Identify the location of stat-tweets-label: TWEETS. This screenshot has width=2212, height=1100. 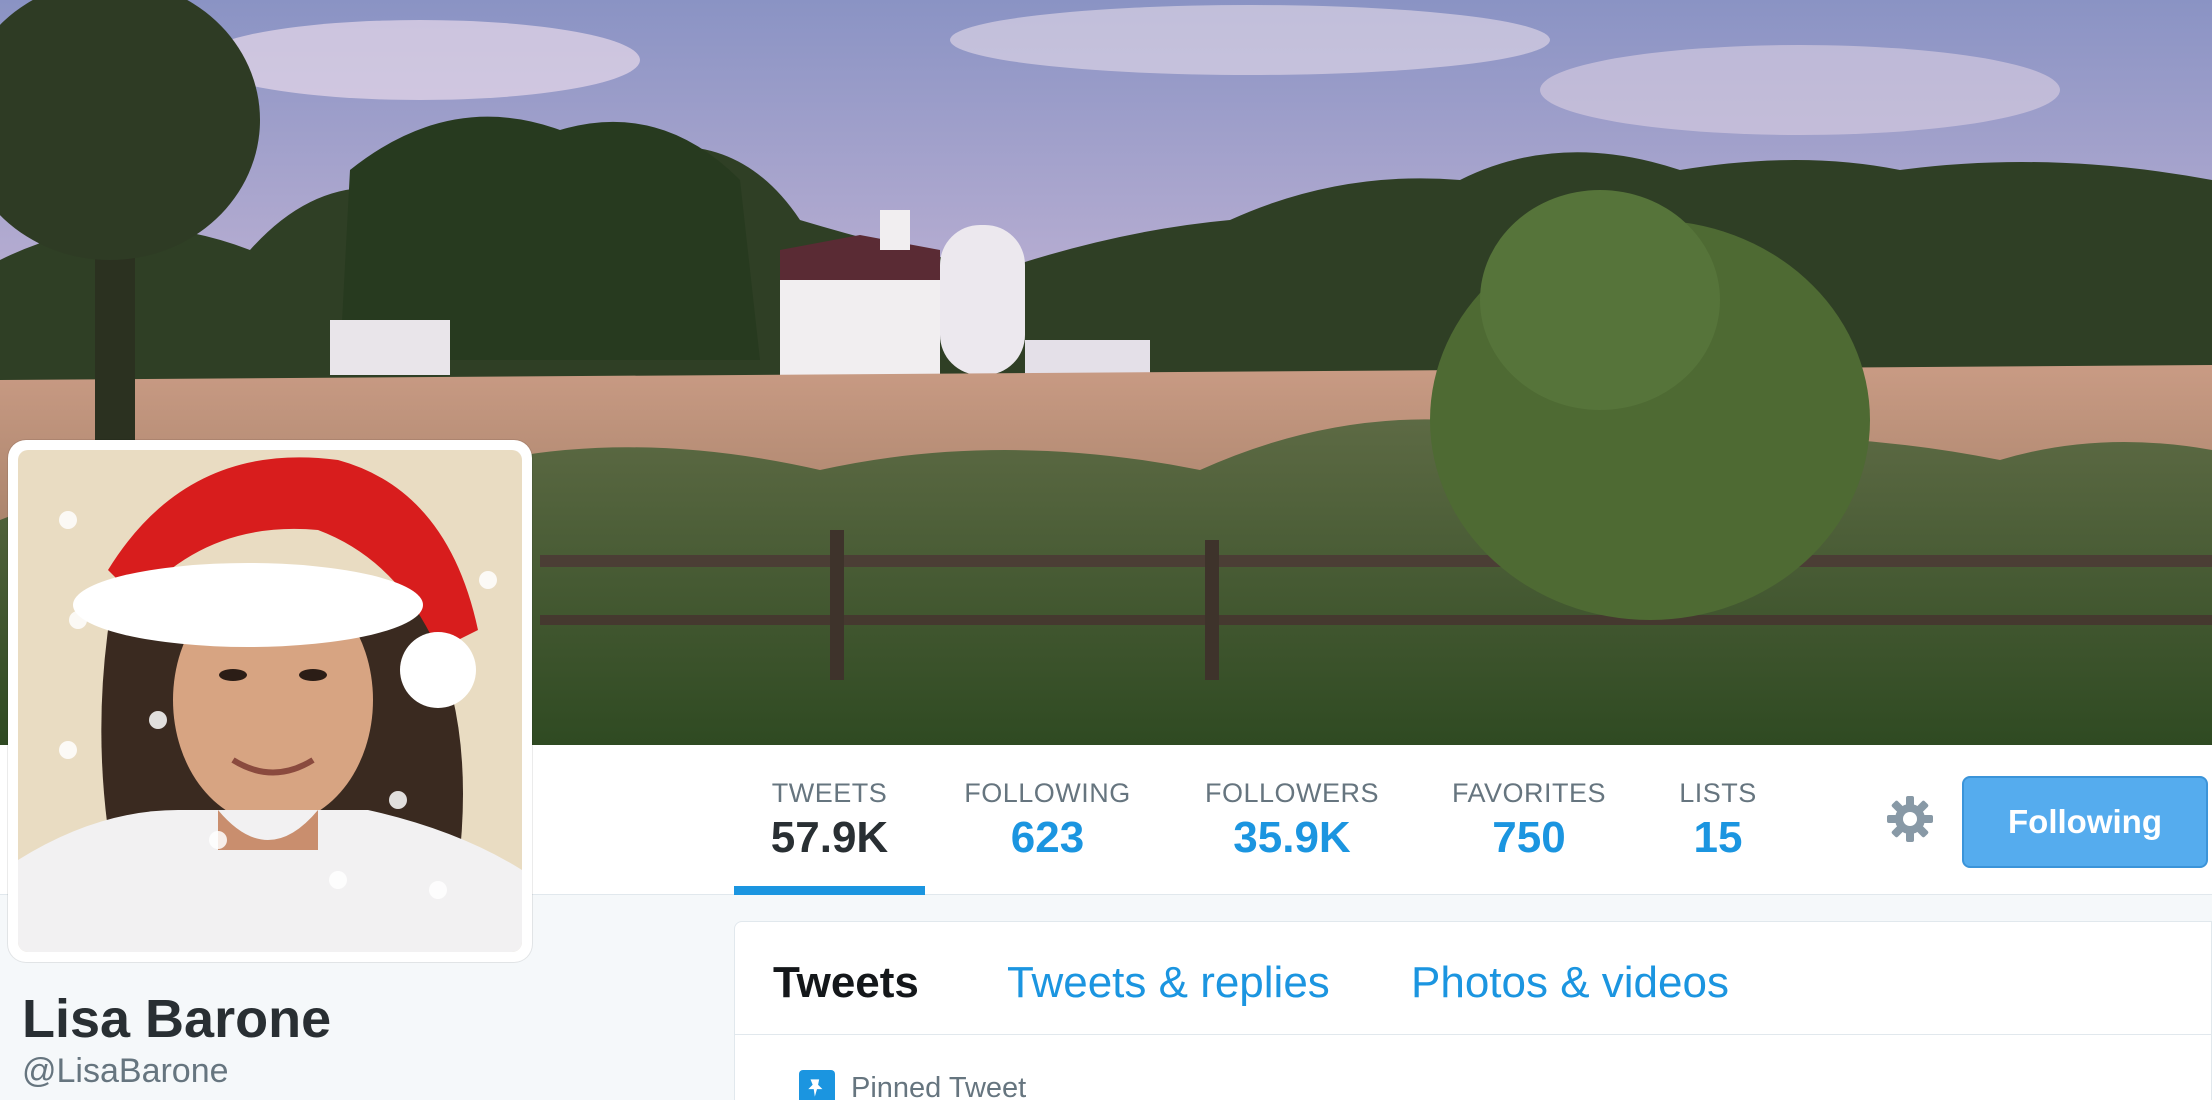
(829, 793).